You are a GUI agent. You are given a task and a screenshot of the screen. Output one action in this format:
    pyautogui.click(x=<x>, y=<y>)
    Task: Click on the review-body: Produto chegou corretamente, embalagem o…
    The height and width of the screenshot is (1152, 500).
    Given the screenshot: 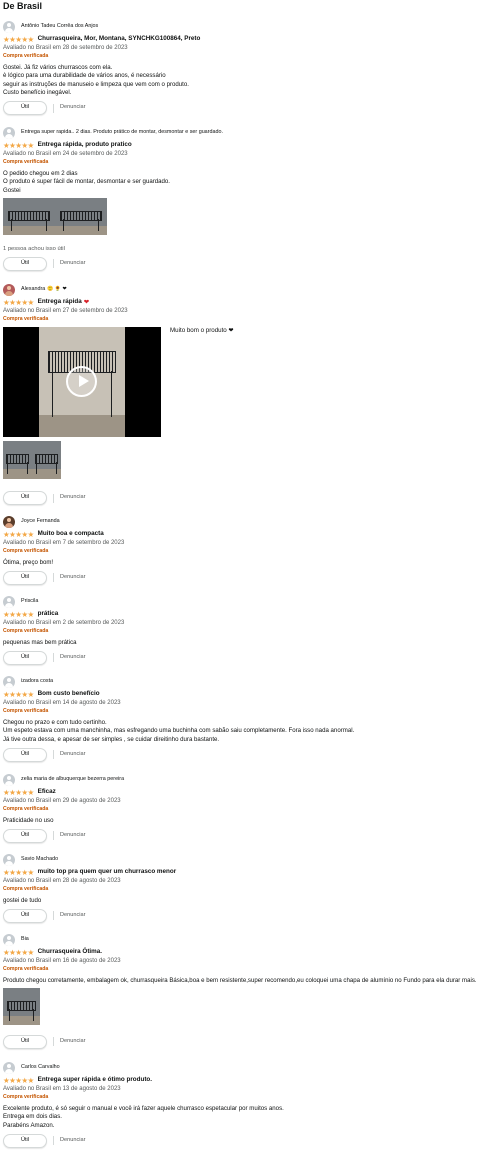 What is the action you would take?
    pyautogui.click(x=240, y=980)
    